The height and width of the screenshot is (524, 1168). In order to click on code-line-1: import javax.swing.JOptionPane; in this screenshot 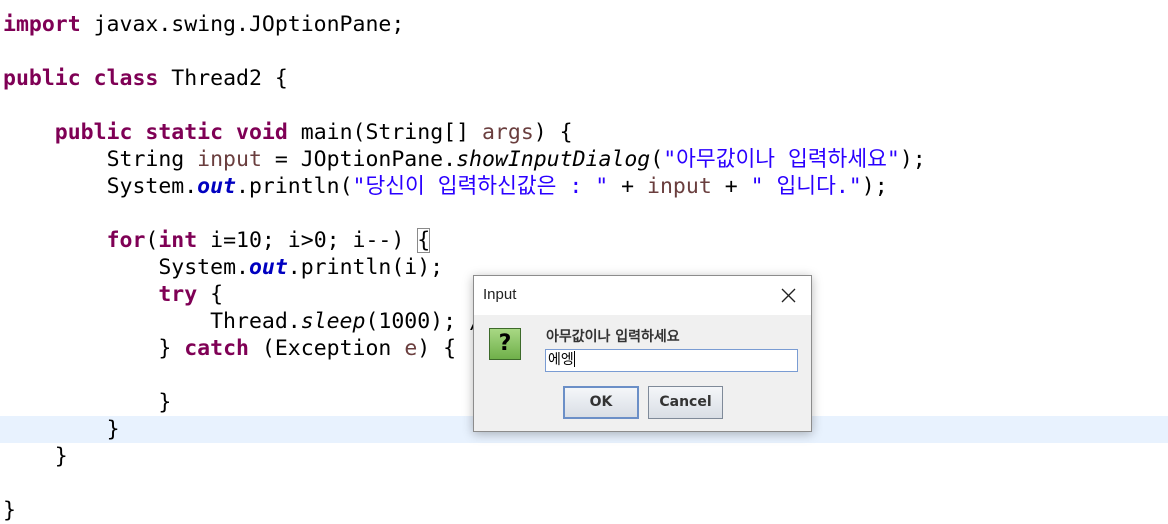, I will do `click(203, 24)`.